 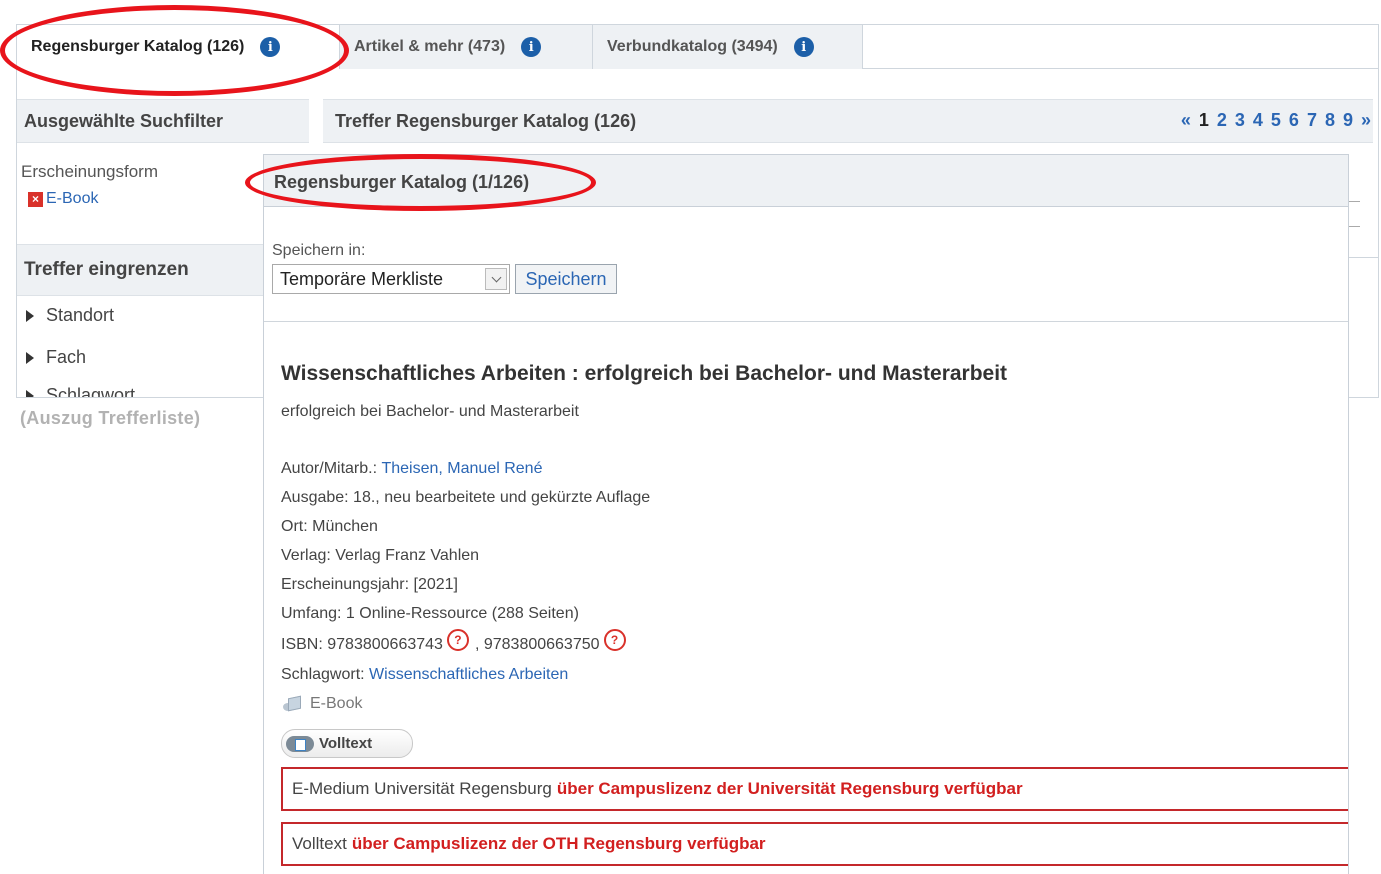 I want to click on pagination: « 1 2 3 4 5 6 7 8 9 », so click(x=1276, y=120).